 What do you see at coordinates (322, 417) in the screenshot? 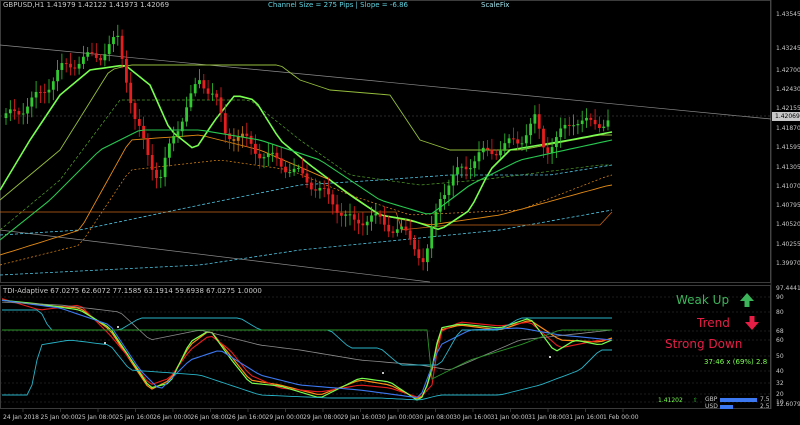
I see `time-axis-label: 29 Jan 08:00` at bounding box center [322, 417].